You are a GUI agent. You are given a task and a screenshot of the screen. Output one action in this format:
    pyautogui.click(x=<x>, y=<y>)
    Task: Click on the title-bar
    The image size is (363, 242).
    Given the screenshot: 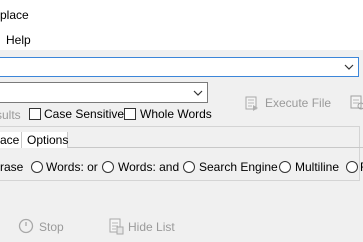 What is the action you would take?
    pyautogui.click(x=181, y=15)
    